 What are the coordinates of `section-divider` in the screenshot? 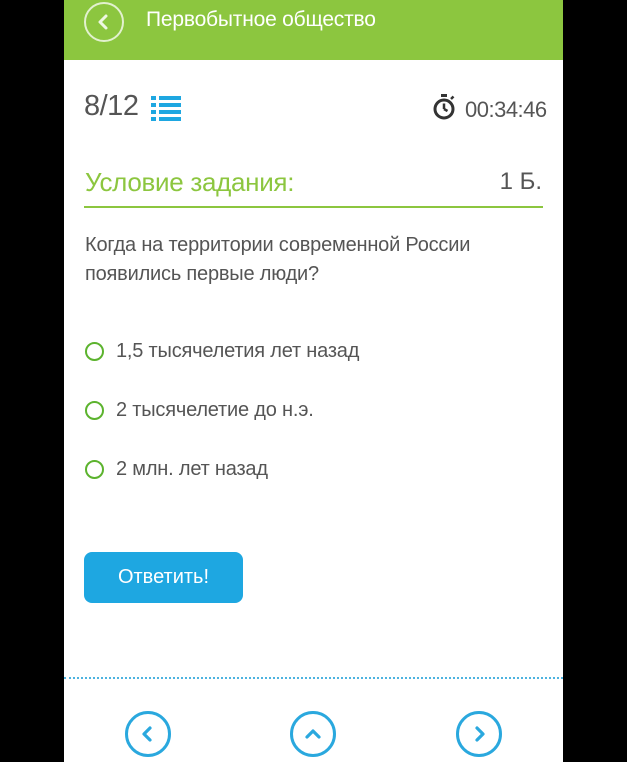 It's located at (313, 207).